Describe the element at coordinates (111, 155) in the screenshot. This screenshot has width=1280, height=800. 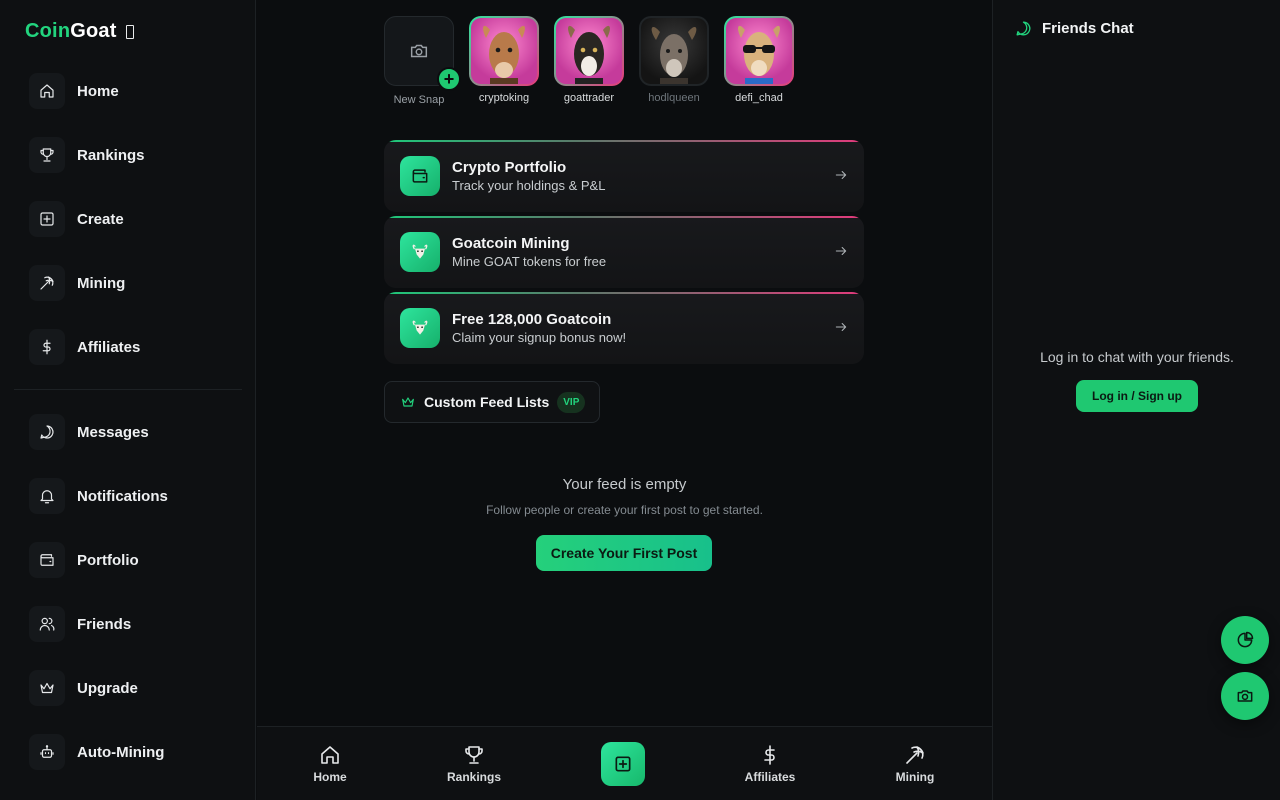
I see `sidebar-item-label: Rankings` at that location.